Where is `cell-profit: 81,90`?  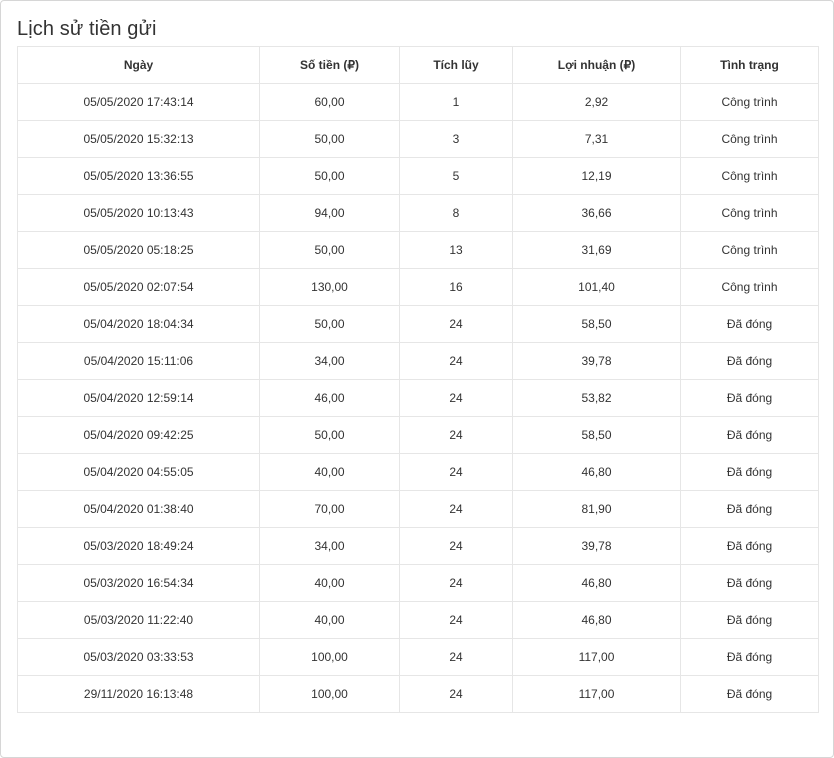
cell-profit: 81,90 is located at coordinates (596, 509).